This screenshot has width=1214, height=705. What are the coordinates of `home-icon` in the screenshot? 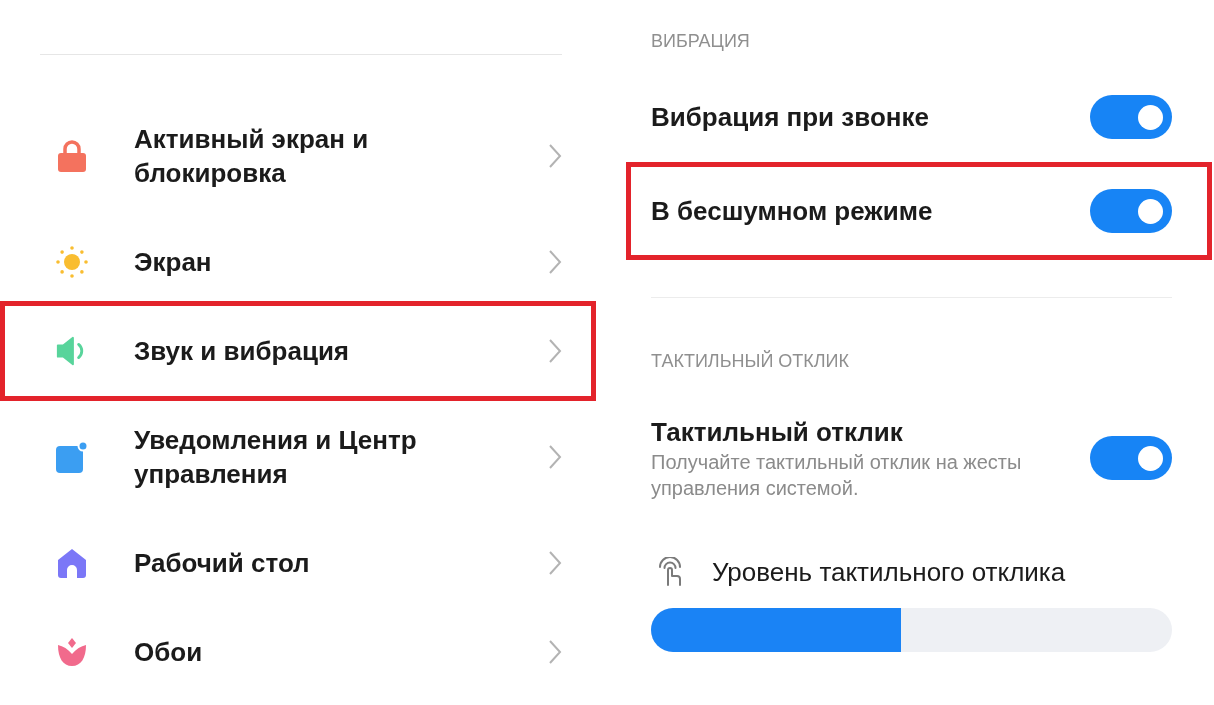 It's located at (72, 562).